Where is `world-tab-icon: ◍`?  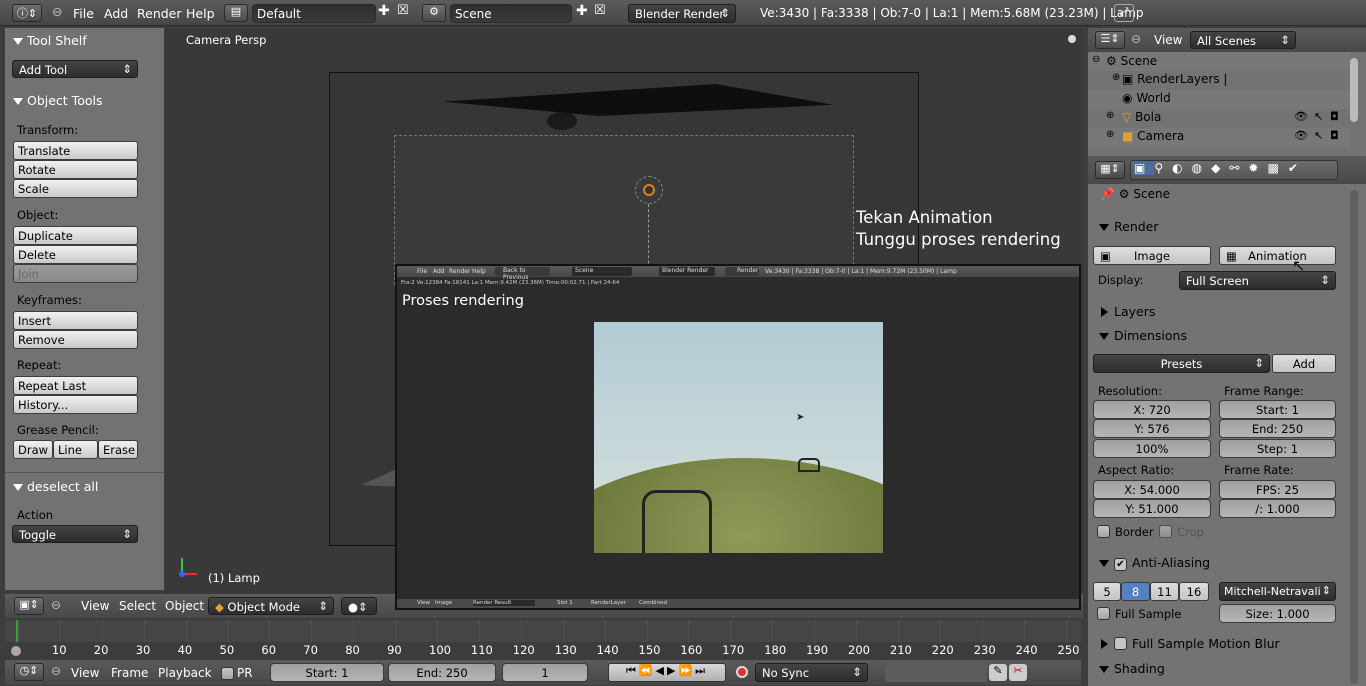 world-tab-icon: ◍ is located at coordinates (1201, 168).